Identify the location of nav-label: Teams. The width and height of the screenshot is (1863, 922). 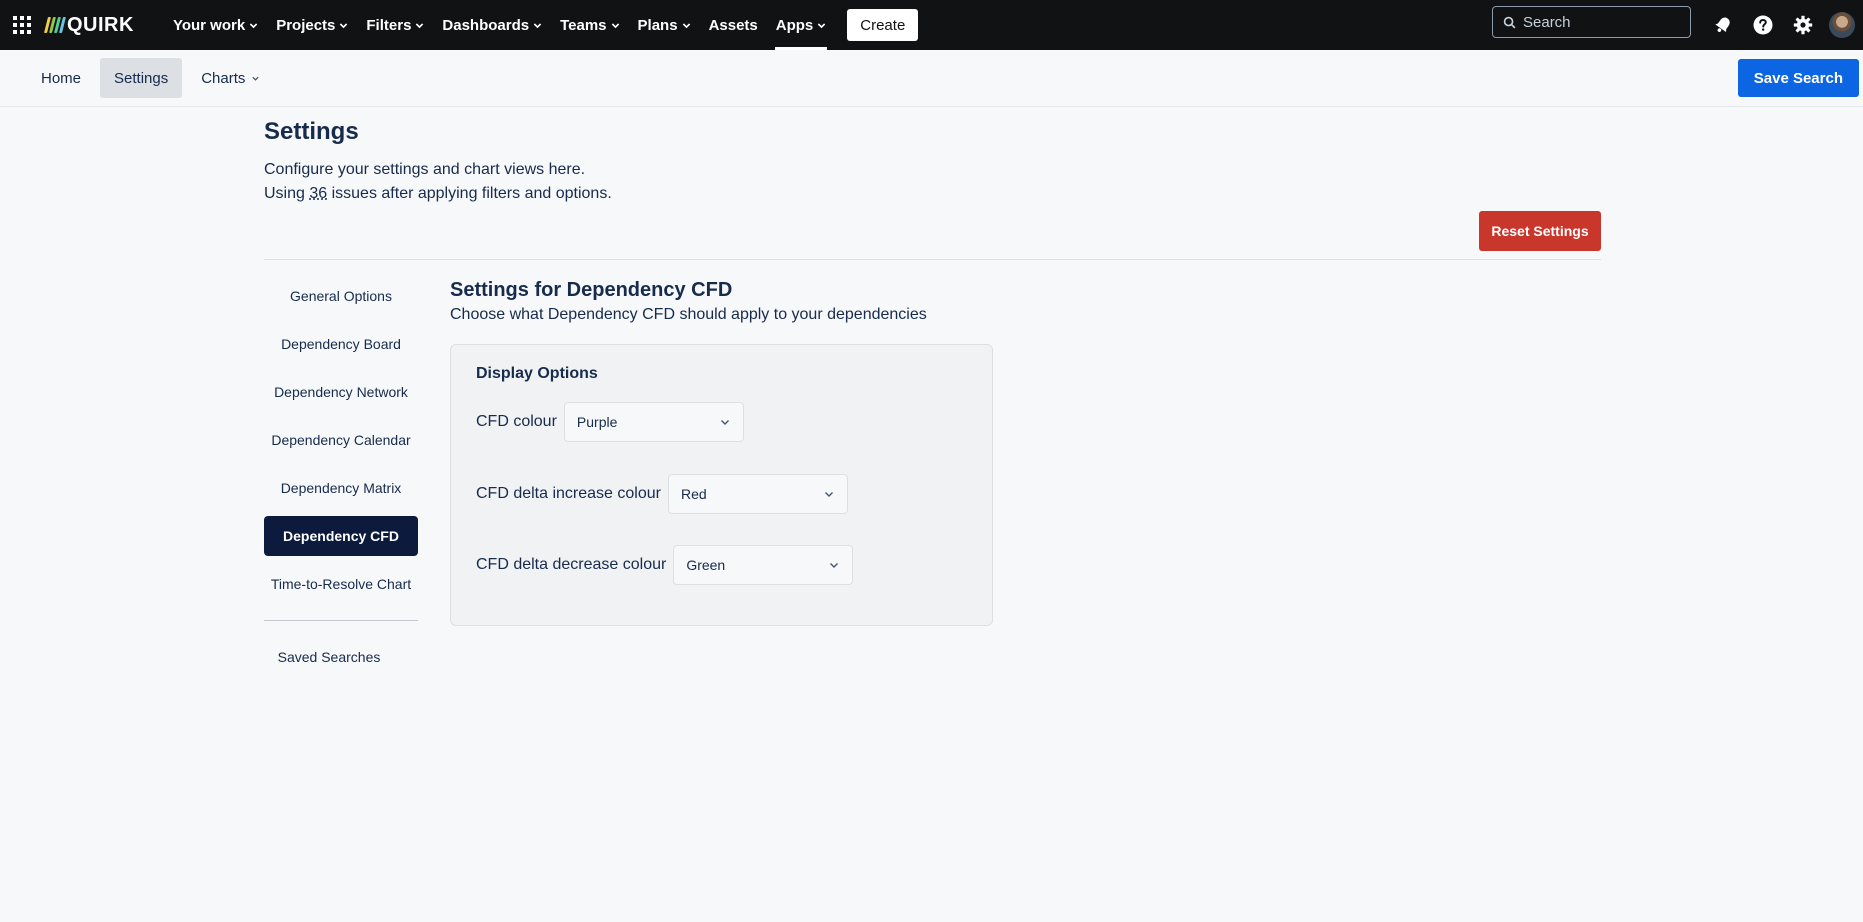
(583, 25).